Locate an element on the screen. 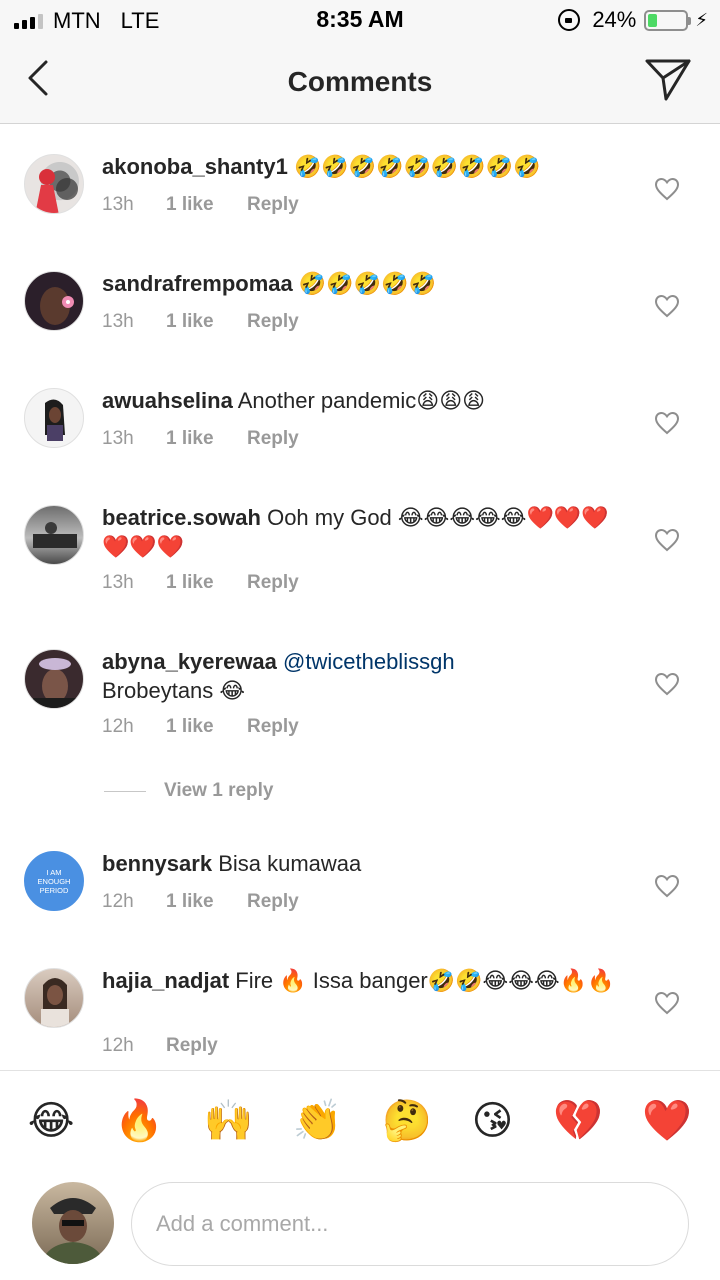 This screenshot has width=720, height=1280. comment-content: 🤣🤣🤣🤣🤣🤣🤣🤣🤣 is located at coordinates (417, 166).